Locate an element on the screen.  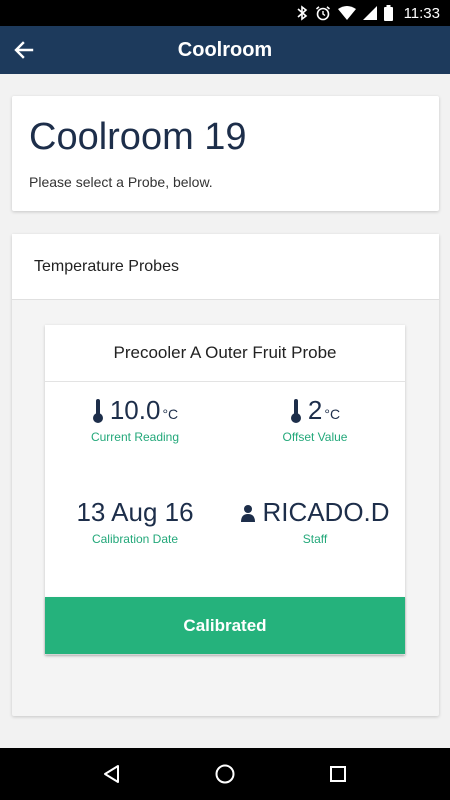
current-reading-label: Current Reading is located at coordinates (135, 437).